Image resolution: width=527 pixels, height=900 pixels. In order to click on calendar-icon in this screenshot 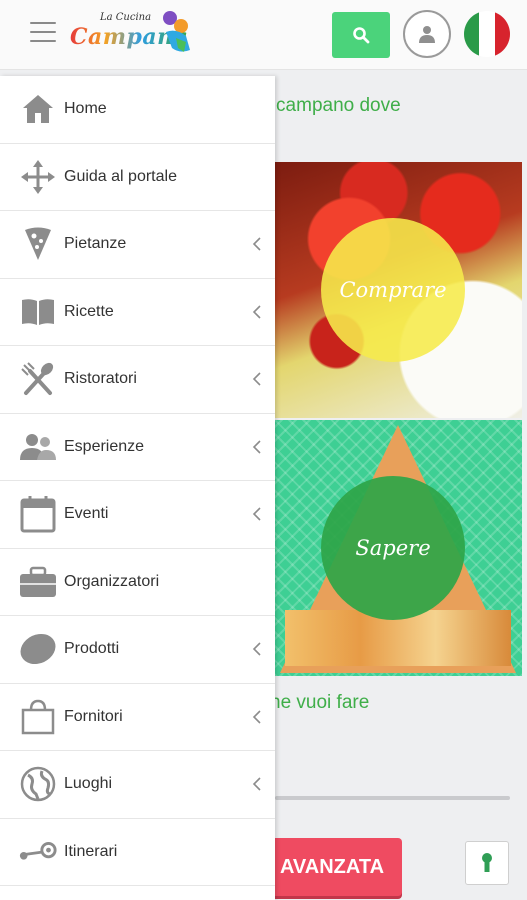, I will do `click(38, 514)`.